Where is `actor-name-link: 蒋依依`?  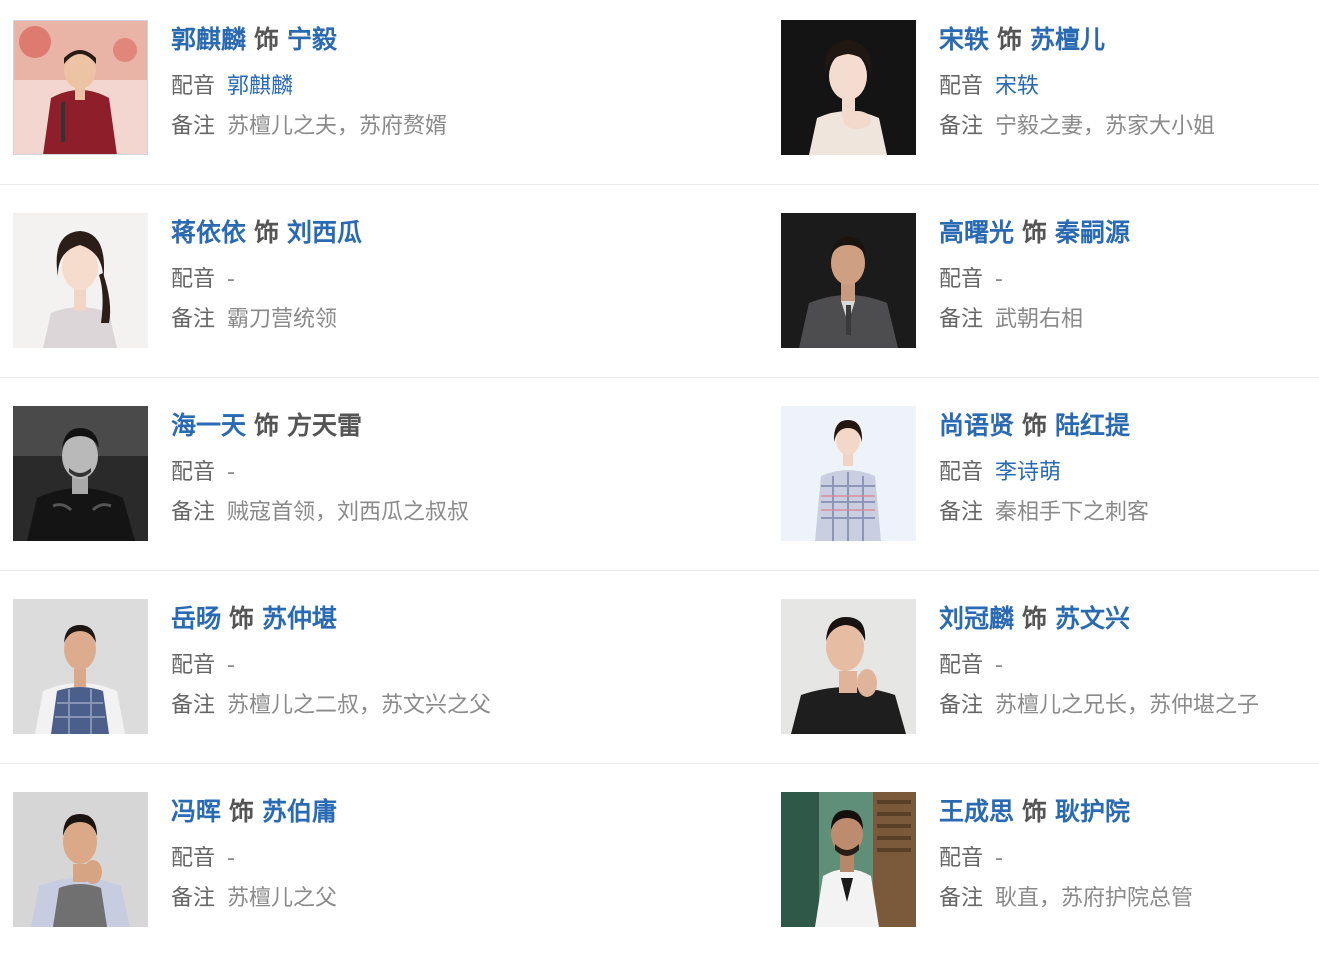 actor-name-link: 蒋依依 is located at coordinates (208, 232).